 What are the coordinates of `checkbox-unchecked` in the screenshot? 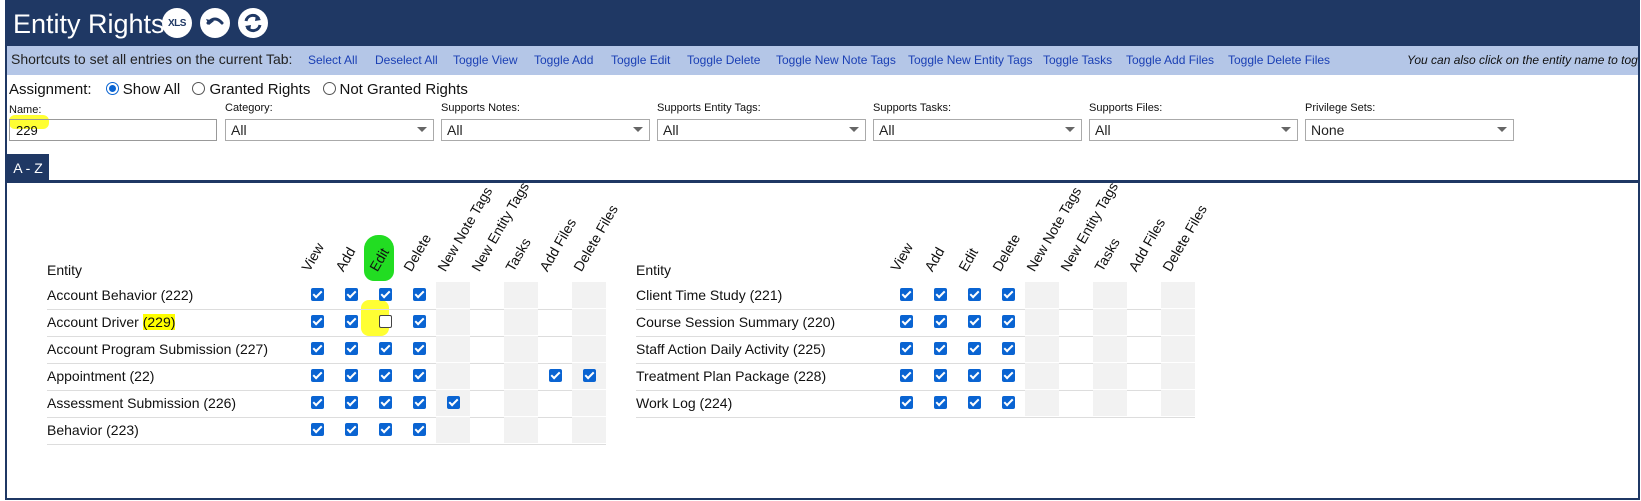 It's located at (385, 321).